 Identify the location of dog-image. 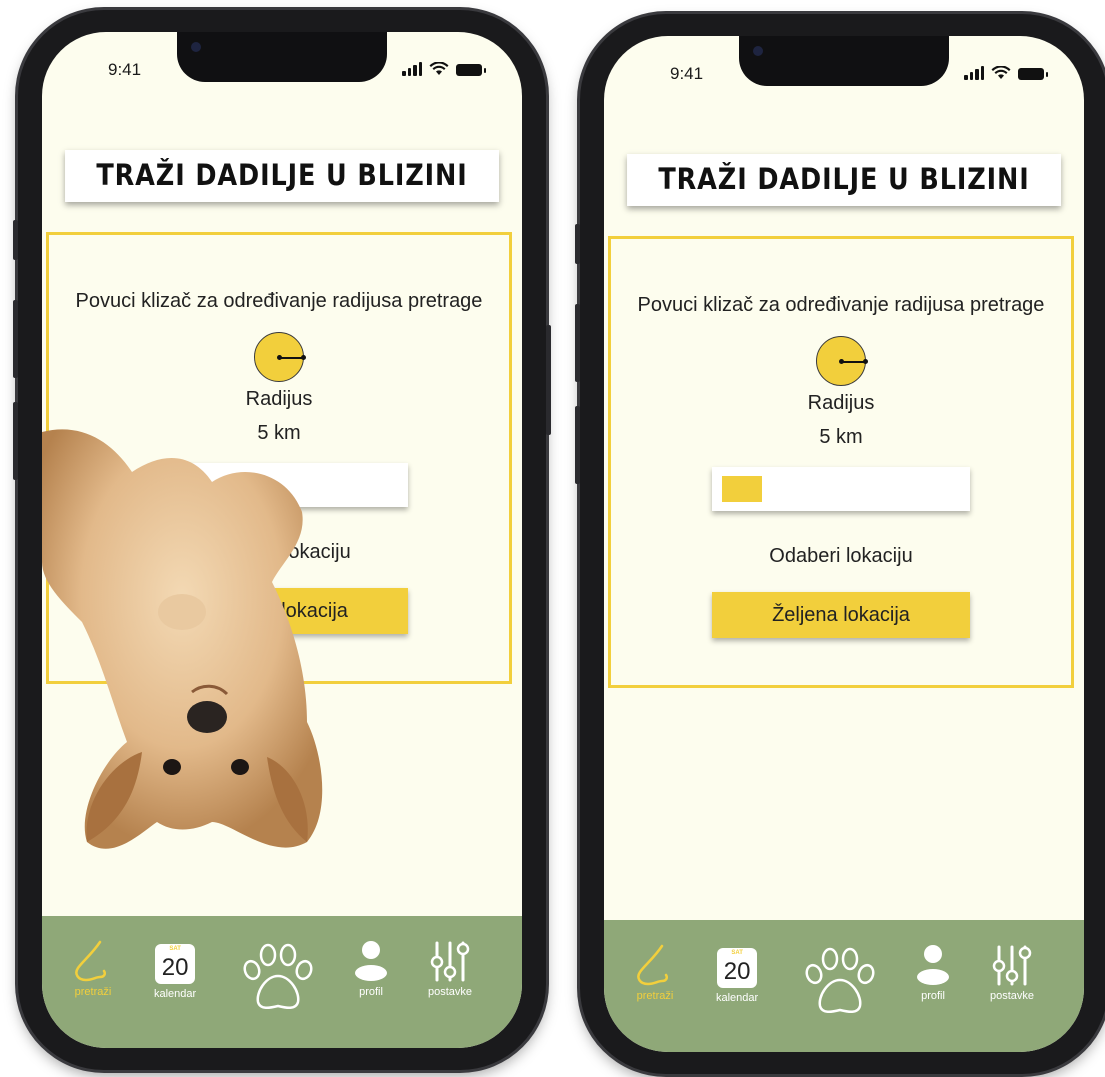
(182, 639).